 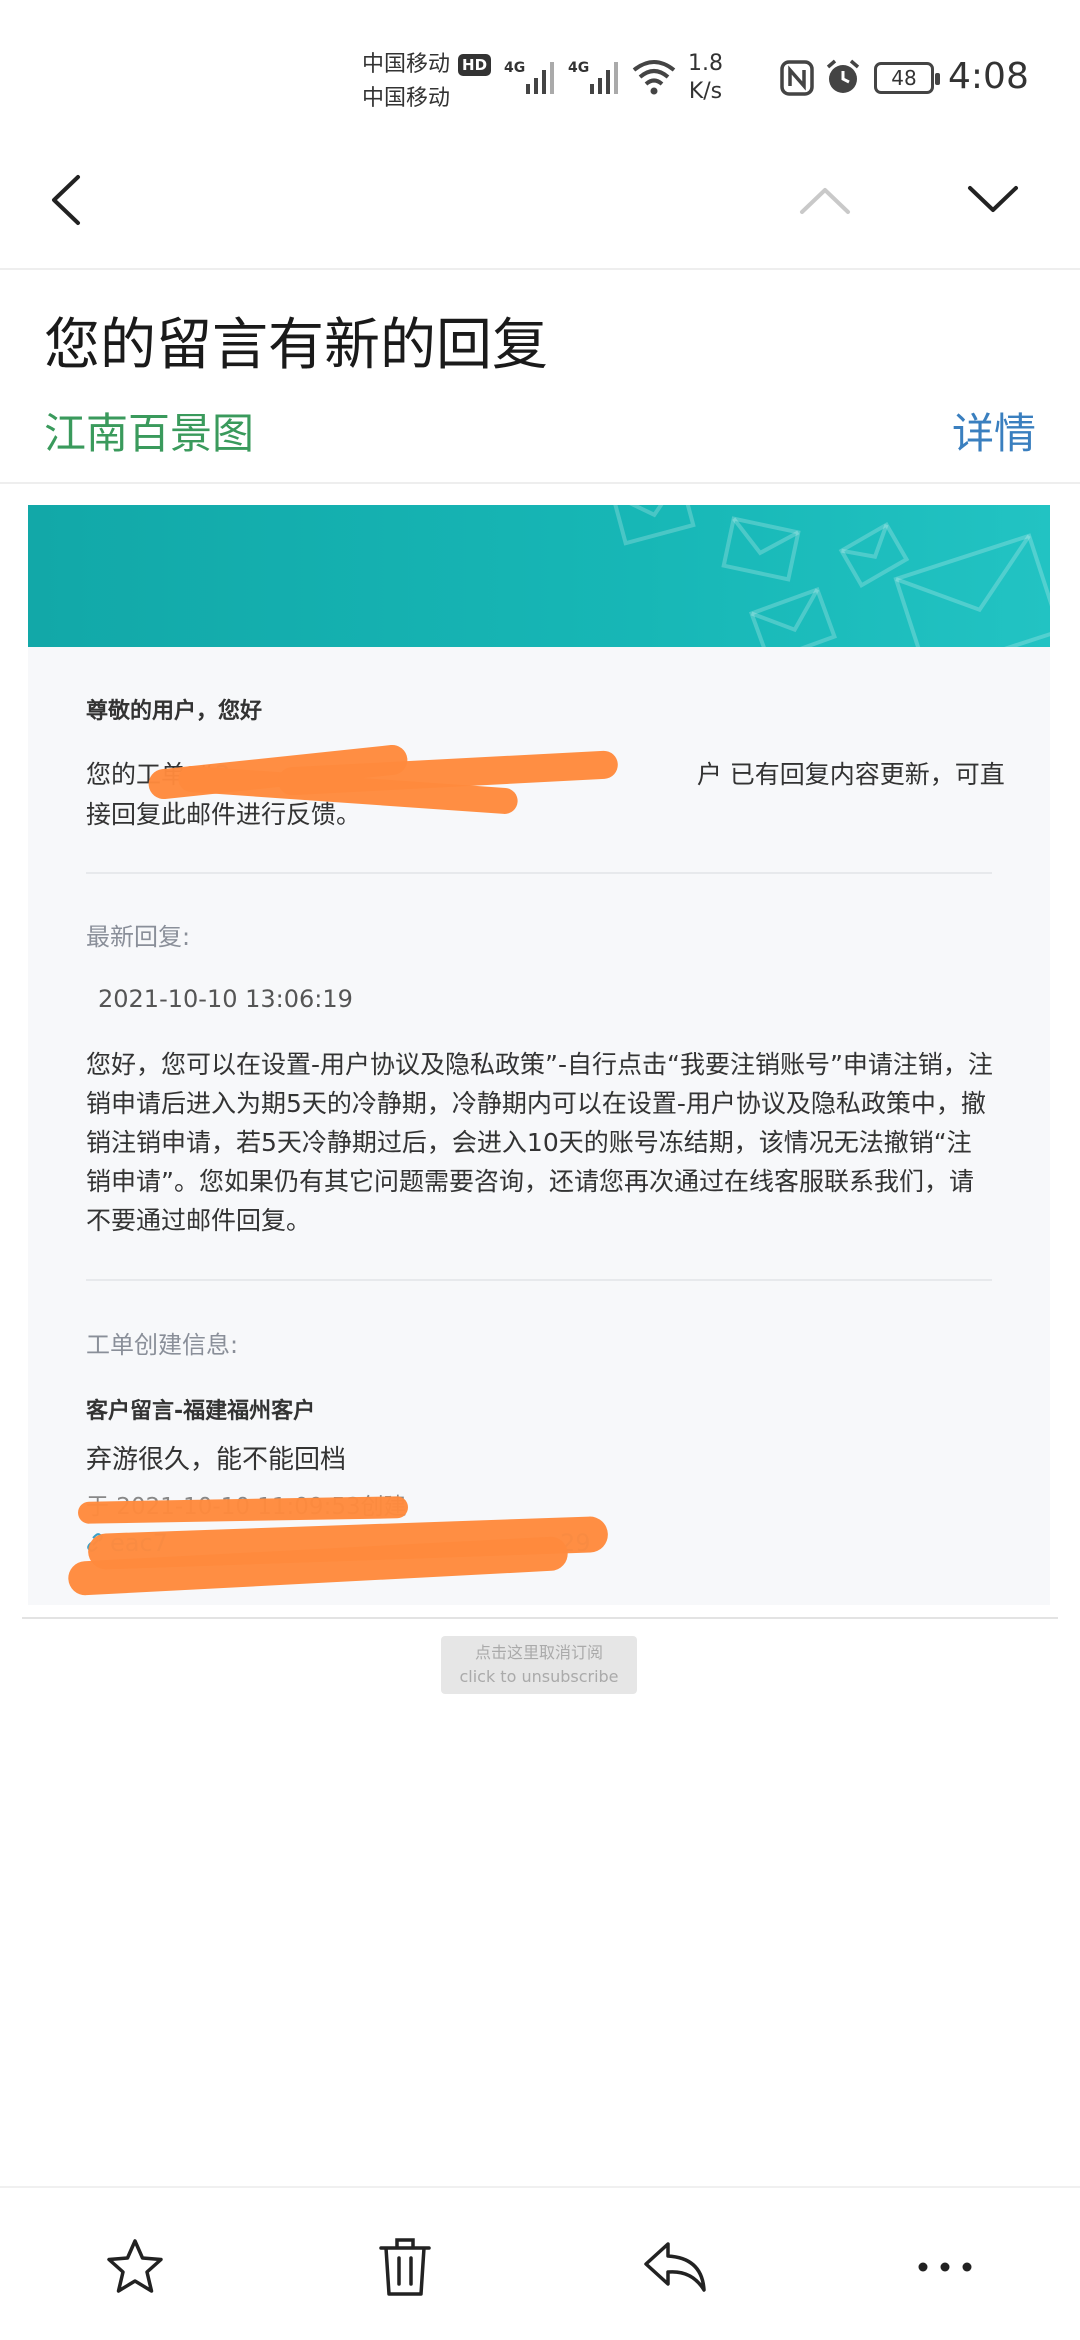 I want to click on trash-icon, so click(x=405, y=2267).